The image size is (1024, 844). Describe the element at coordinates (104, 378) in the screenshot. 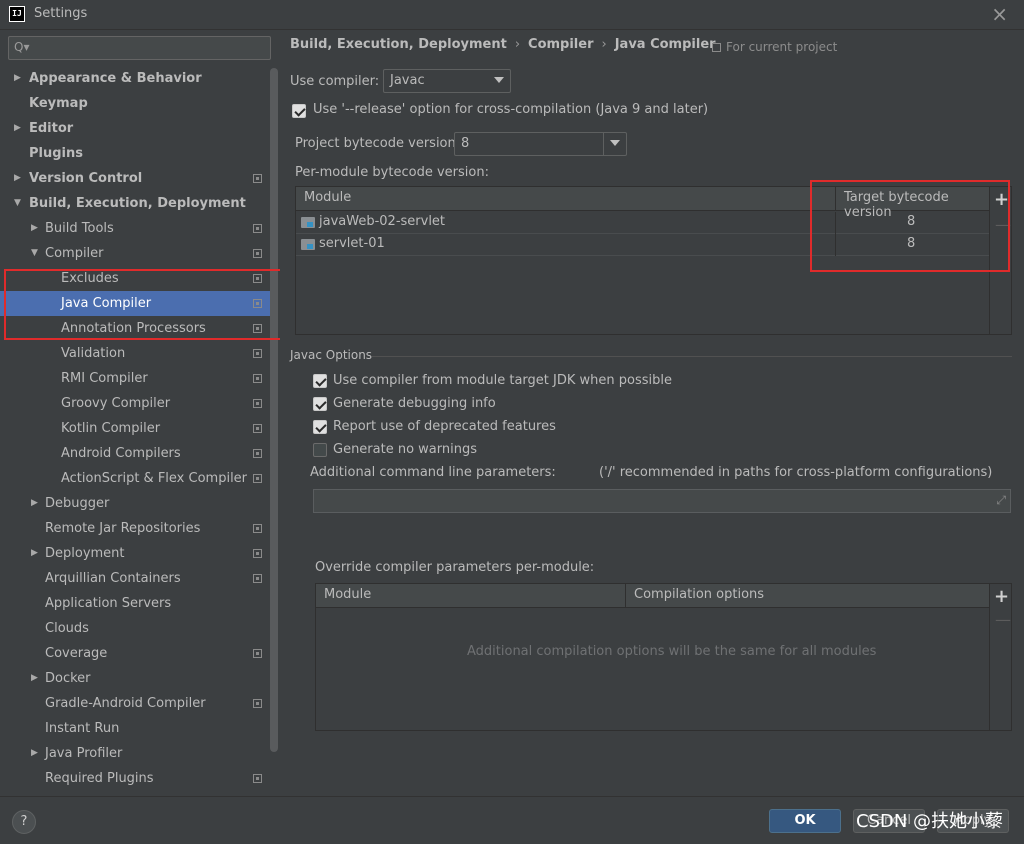

I see `sidebar-item-label: RMI Compiler` at that location.